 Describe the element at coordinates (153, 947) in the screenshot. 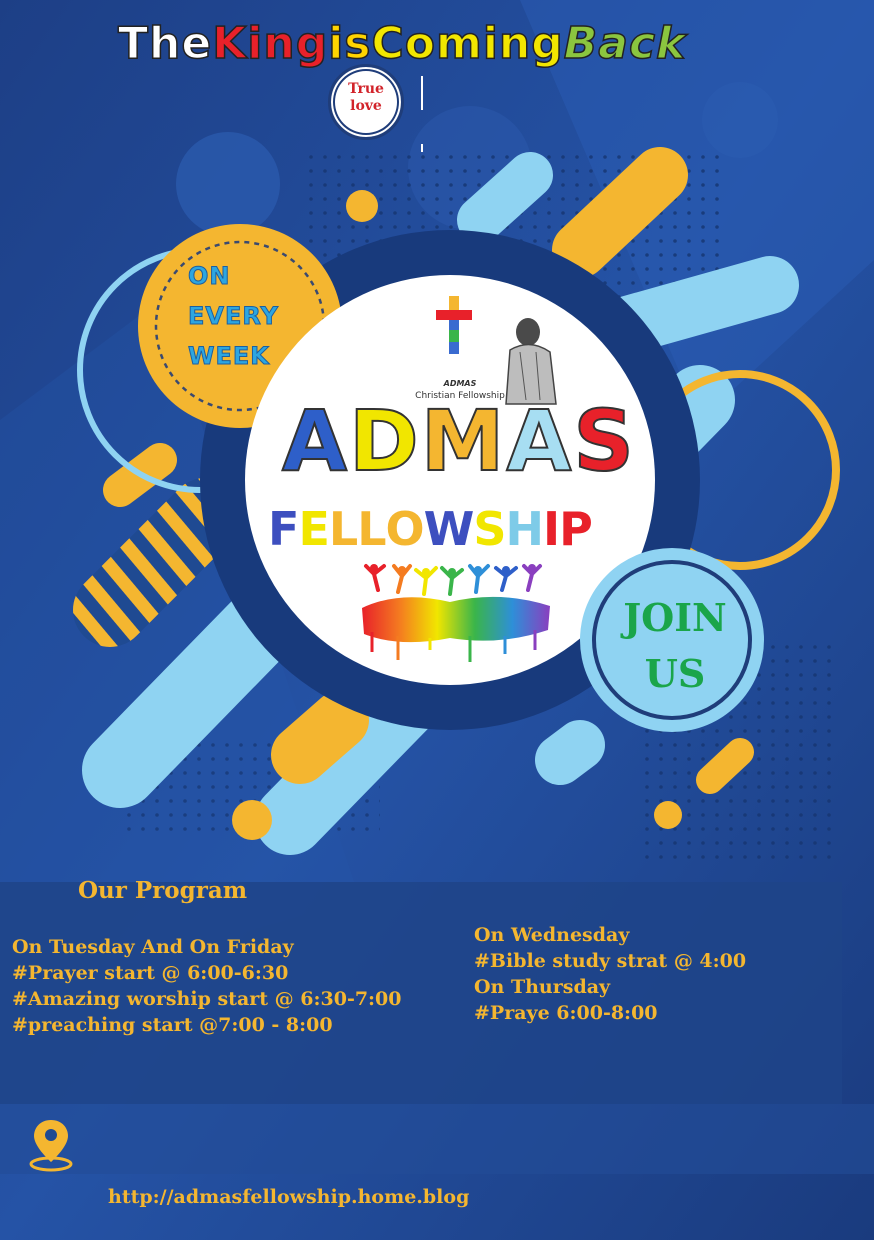

I see `schedule-line: On Tuesday And On Friday` at that location.